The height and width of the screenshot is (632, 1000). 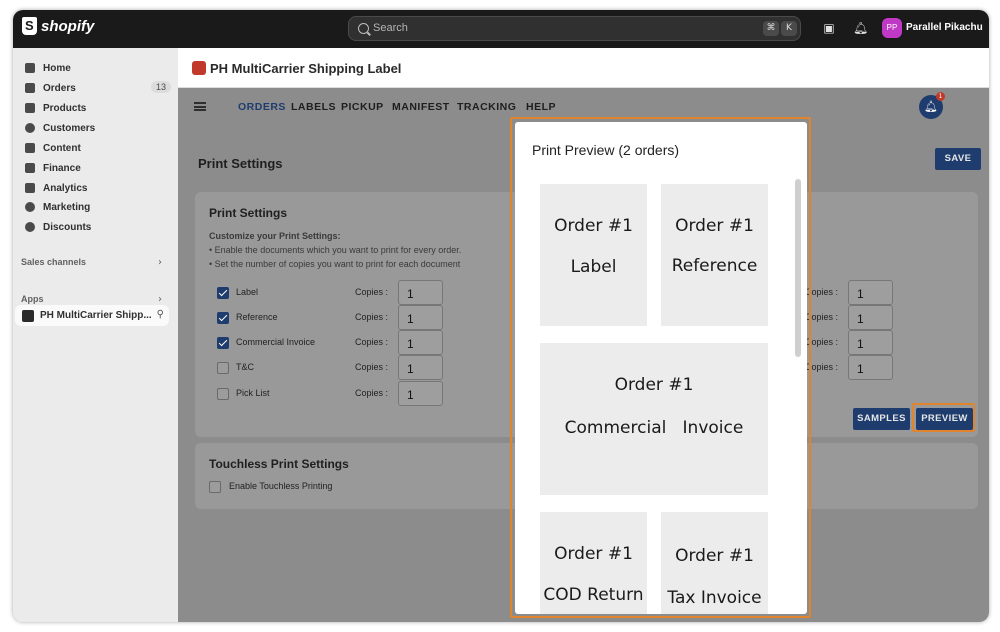 What do you see at coordinates (892, 28) in the screenshot?
I see `avatar: PP` at bounding box center [892, 28].